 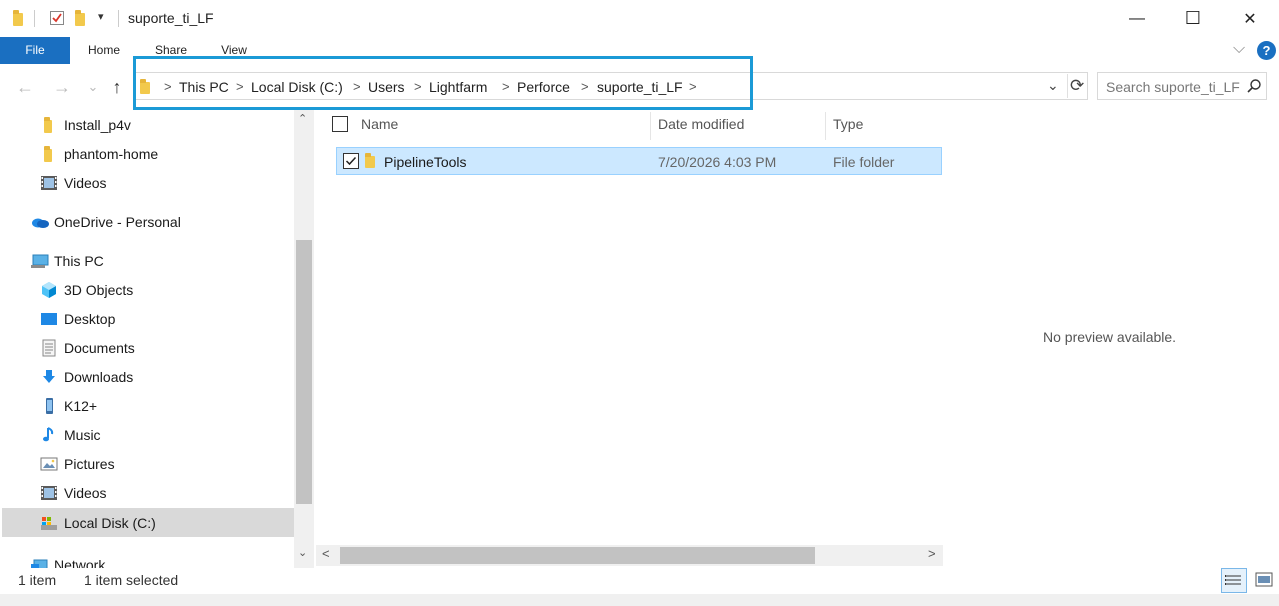 What do you see at coordinates (1250, 18) in the screenshot?
I see `close-button: ✕` at bounding box center [1250, 18].